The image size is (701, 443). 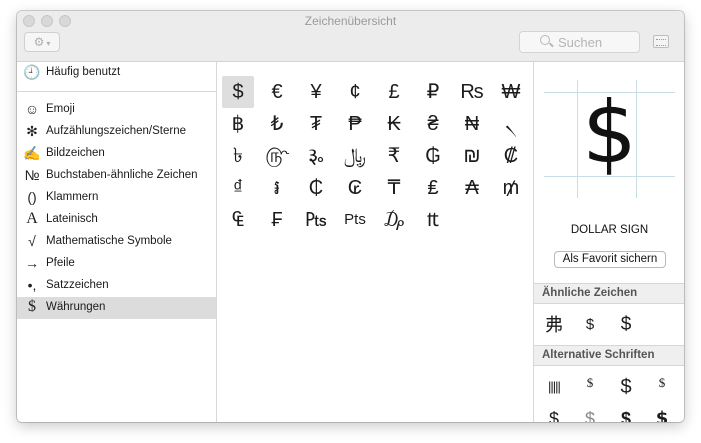 What do you see at coordinates (116, 91) in the screenshot?
I see `sidebar-divider` at bounding box center [116, 91].